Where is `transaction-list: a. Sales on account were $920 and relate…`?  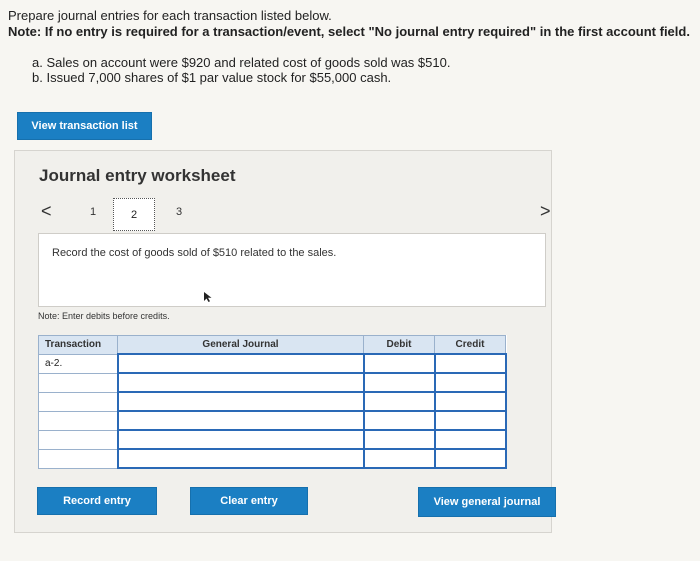 transaction-list: a. Sales on account were $920 and relate… is located at coordinates (241, 70).